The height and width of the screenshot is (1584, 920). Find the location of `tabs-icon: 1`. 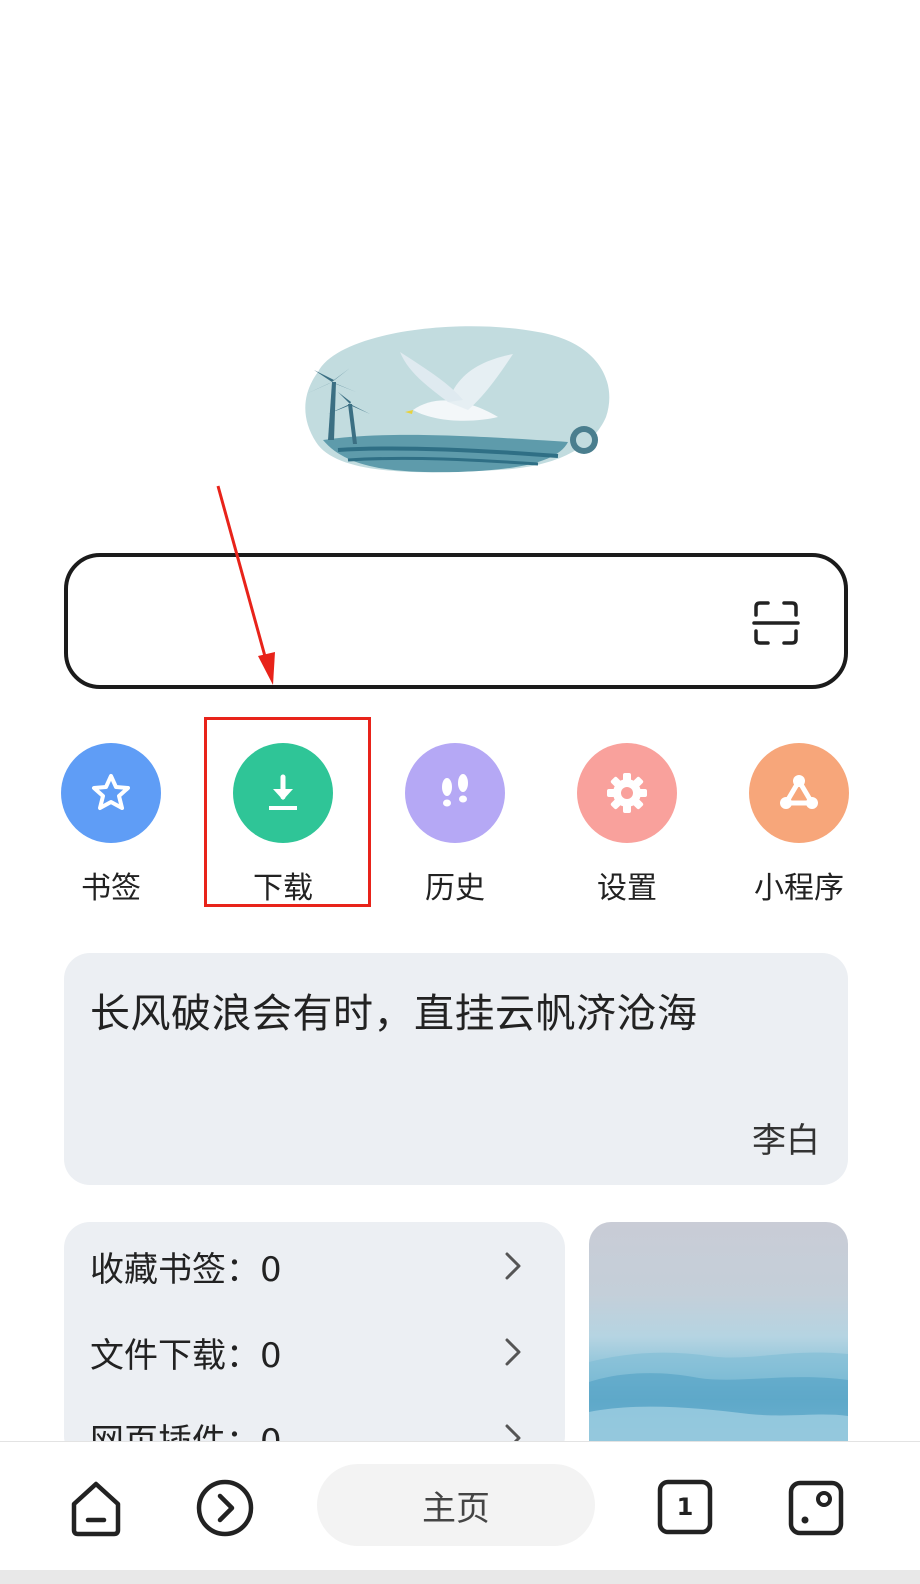

tabs-icon: 1 is located at coordinates (685, 1507).